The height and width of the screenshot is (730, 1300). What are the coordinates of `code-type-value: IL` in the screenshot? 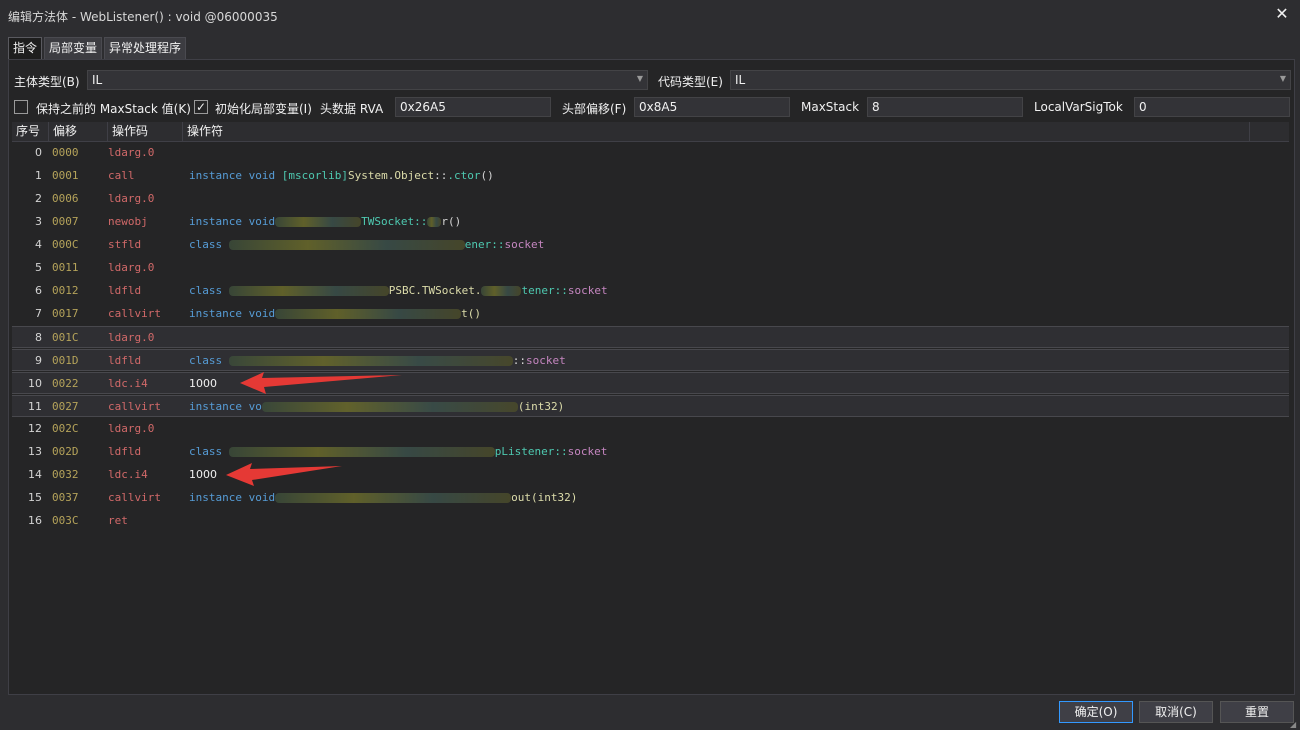 It's located at (740, 80).